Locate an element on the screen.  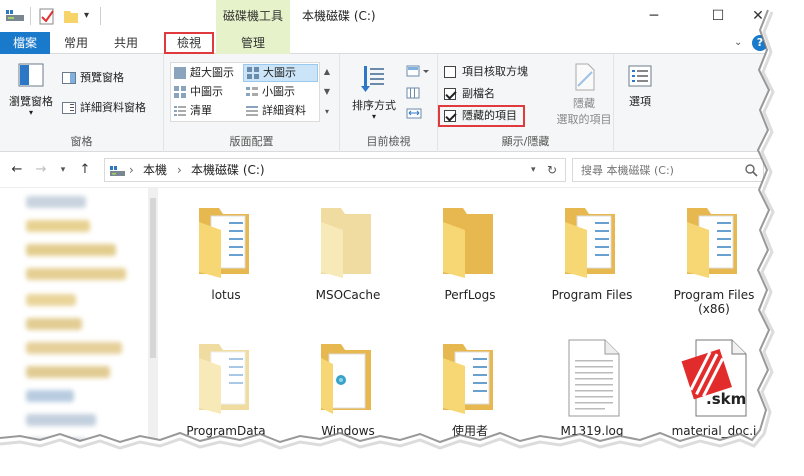
item-name: 使用者 is located at coordinates (469, 431).